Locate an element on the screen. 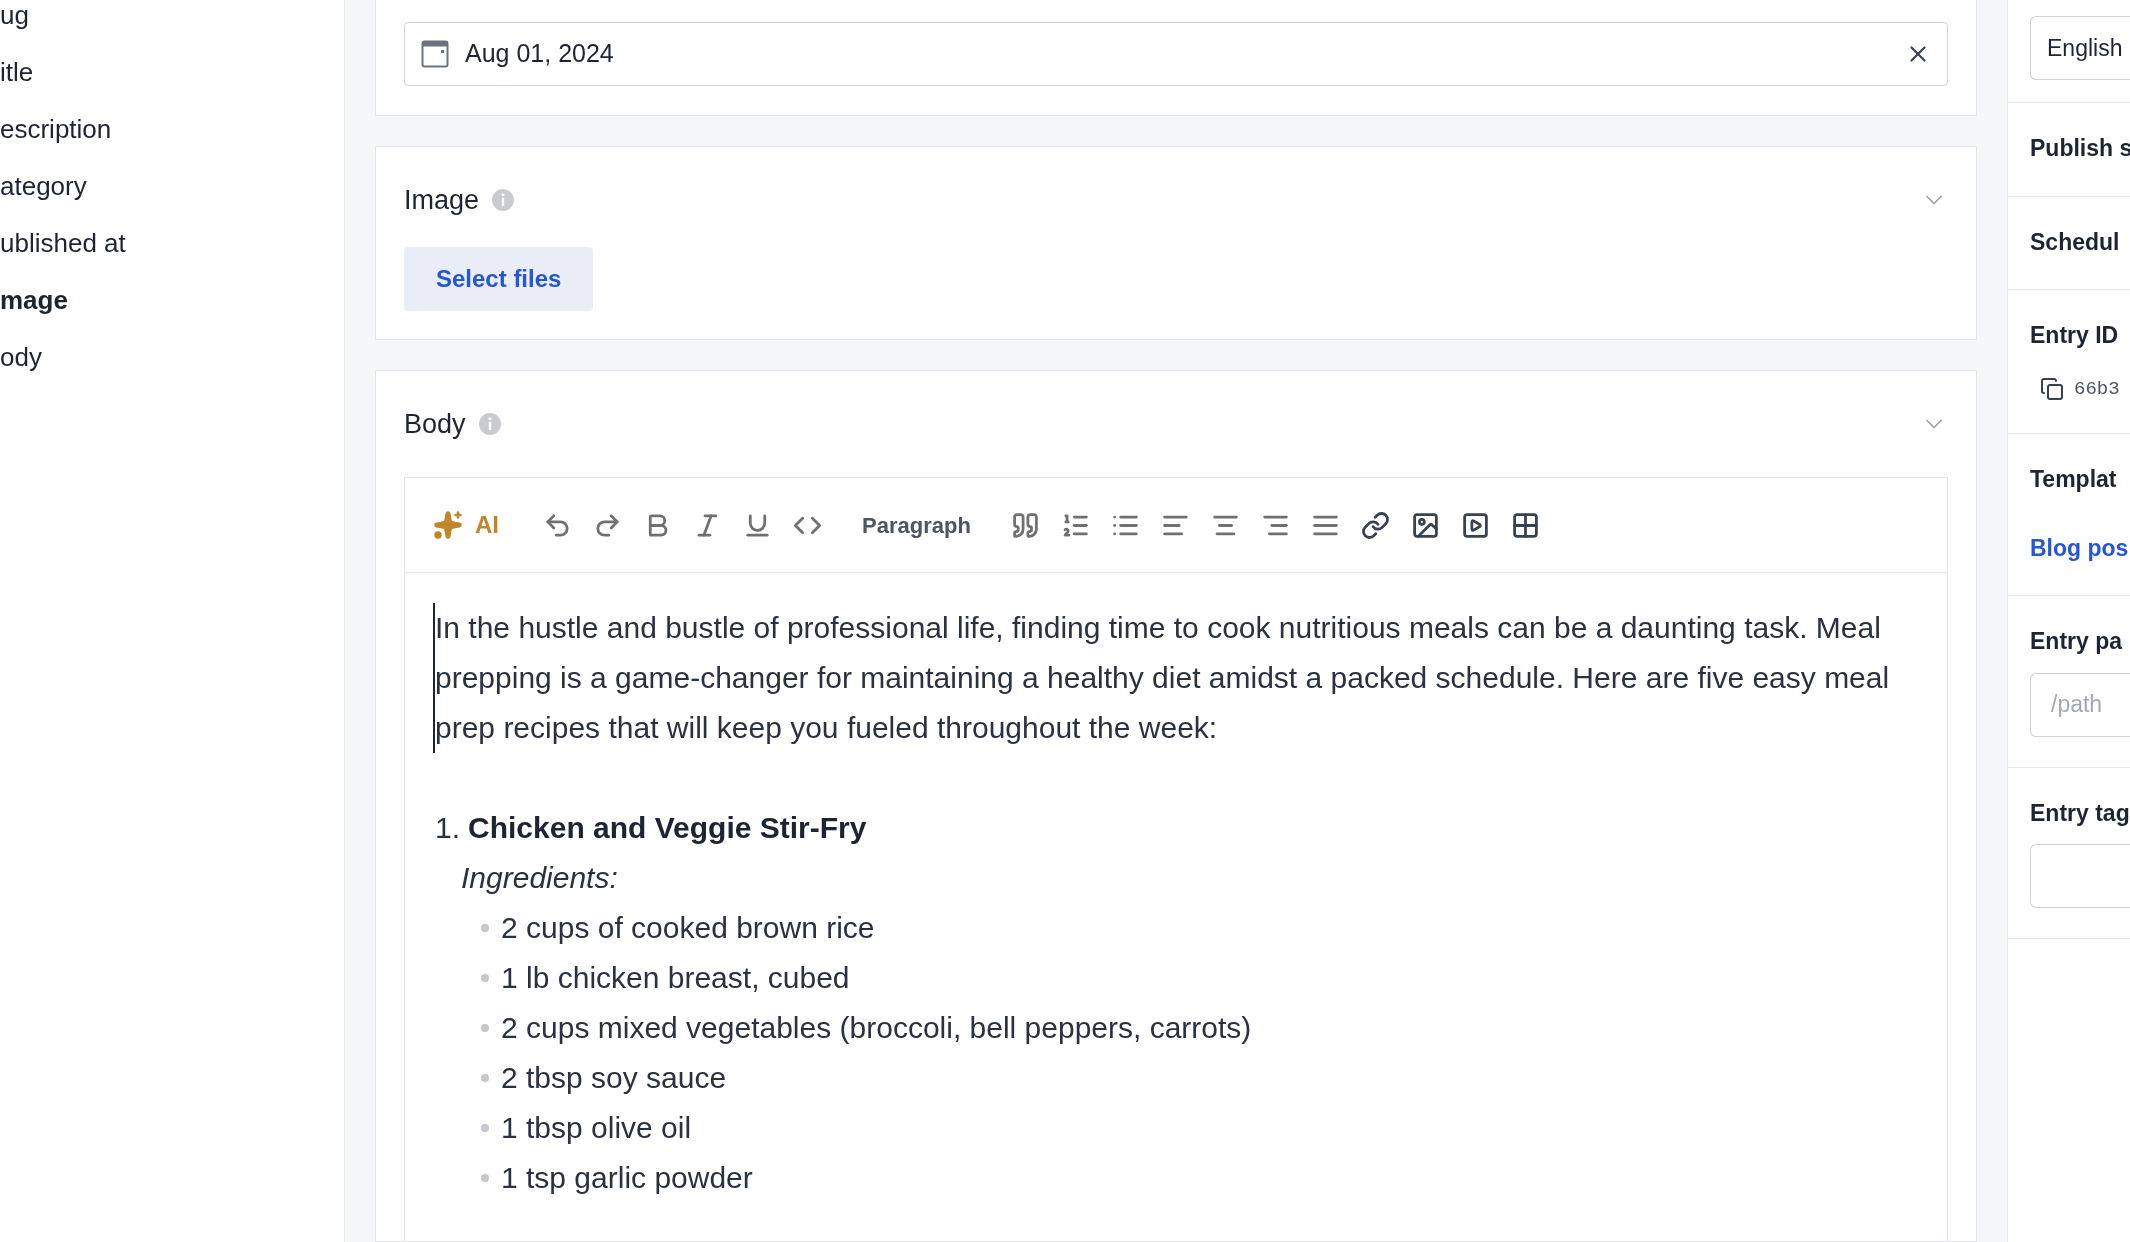  ingredient-item: 1 tbsp olive oil is located at coordinates (596, 1128).